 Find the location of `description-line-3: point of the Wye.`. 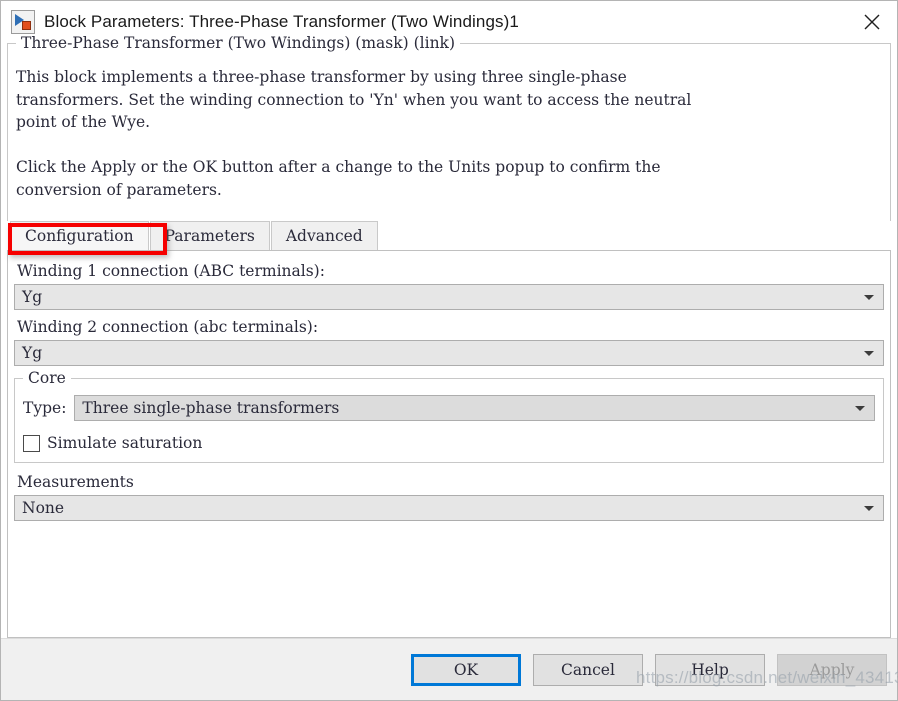

description-line-3: point of the Wye. is located at coordinates (83, 122).